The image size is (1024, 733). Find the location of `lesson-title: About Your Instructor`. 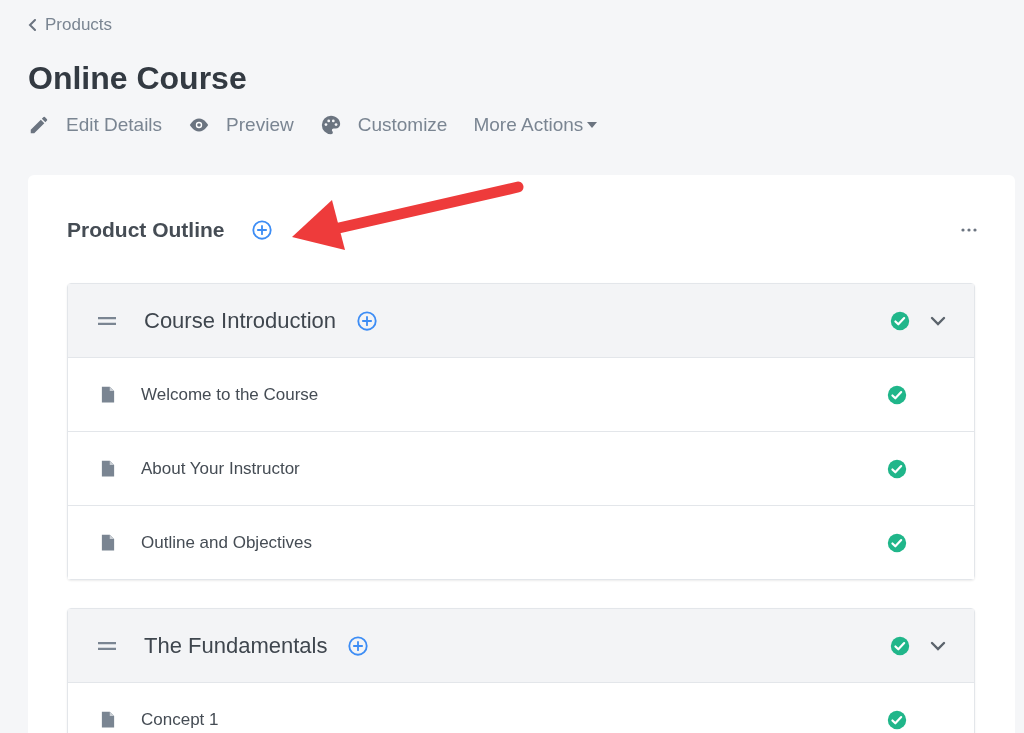

lesson-title: About Your Instructor is located at coordinates (220, 468).